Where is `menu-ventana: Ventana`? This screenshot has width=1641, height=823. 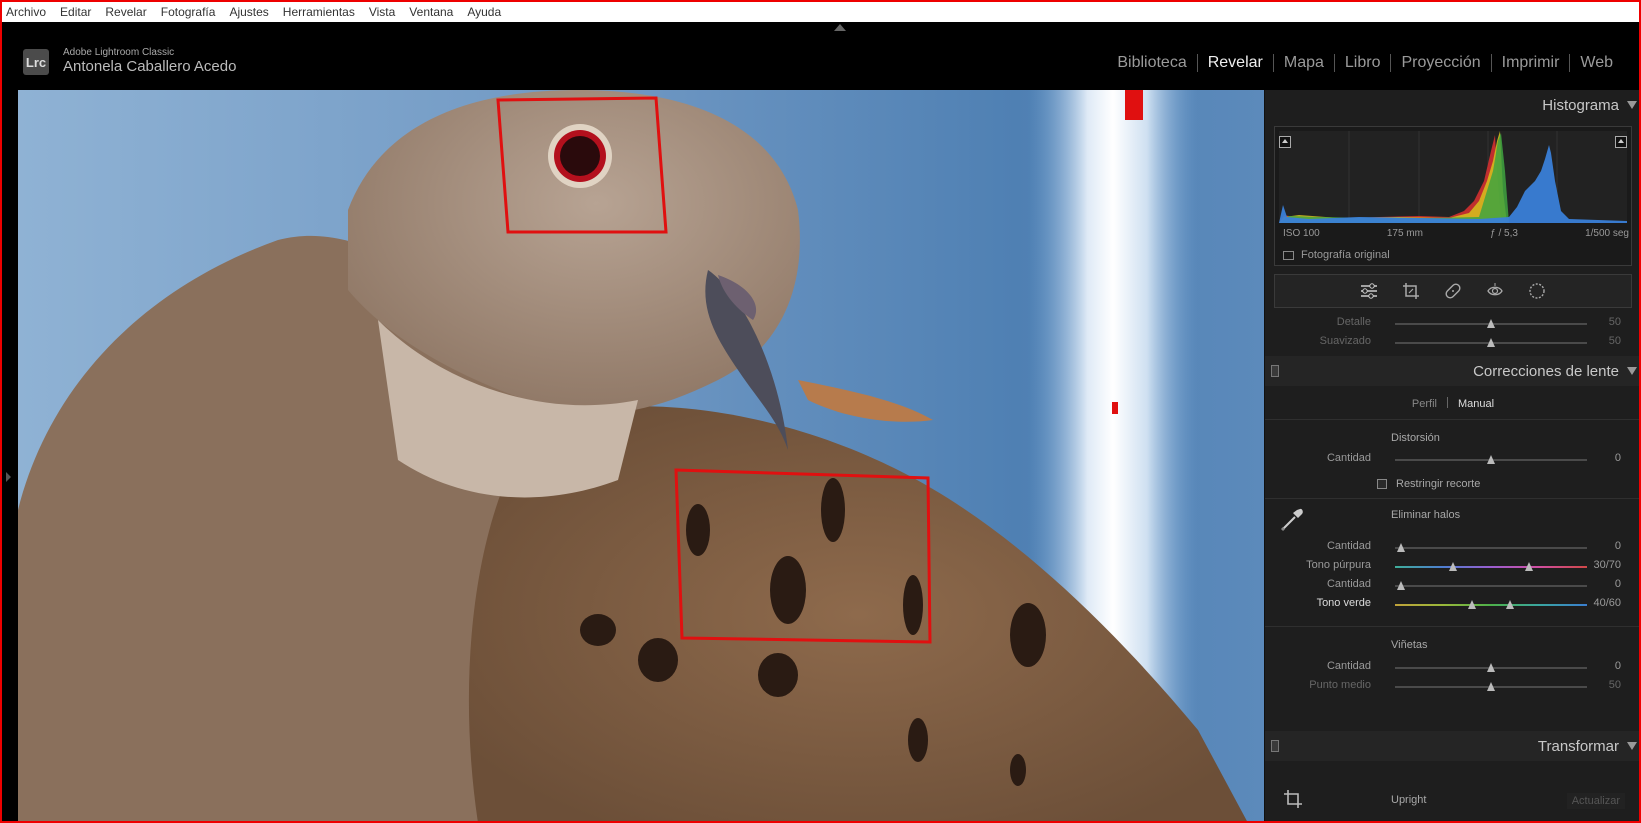 menu-ventana: Ventana is located at coordinates (431, 12).